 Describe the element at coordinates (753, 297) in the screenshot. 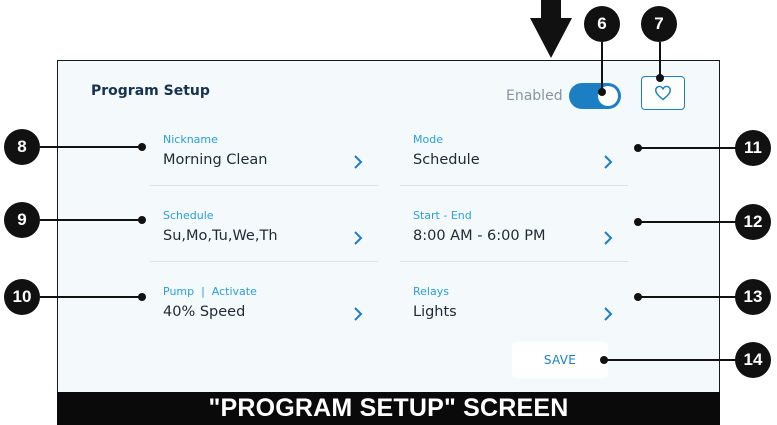

I see `callout-13: 13` at that location.